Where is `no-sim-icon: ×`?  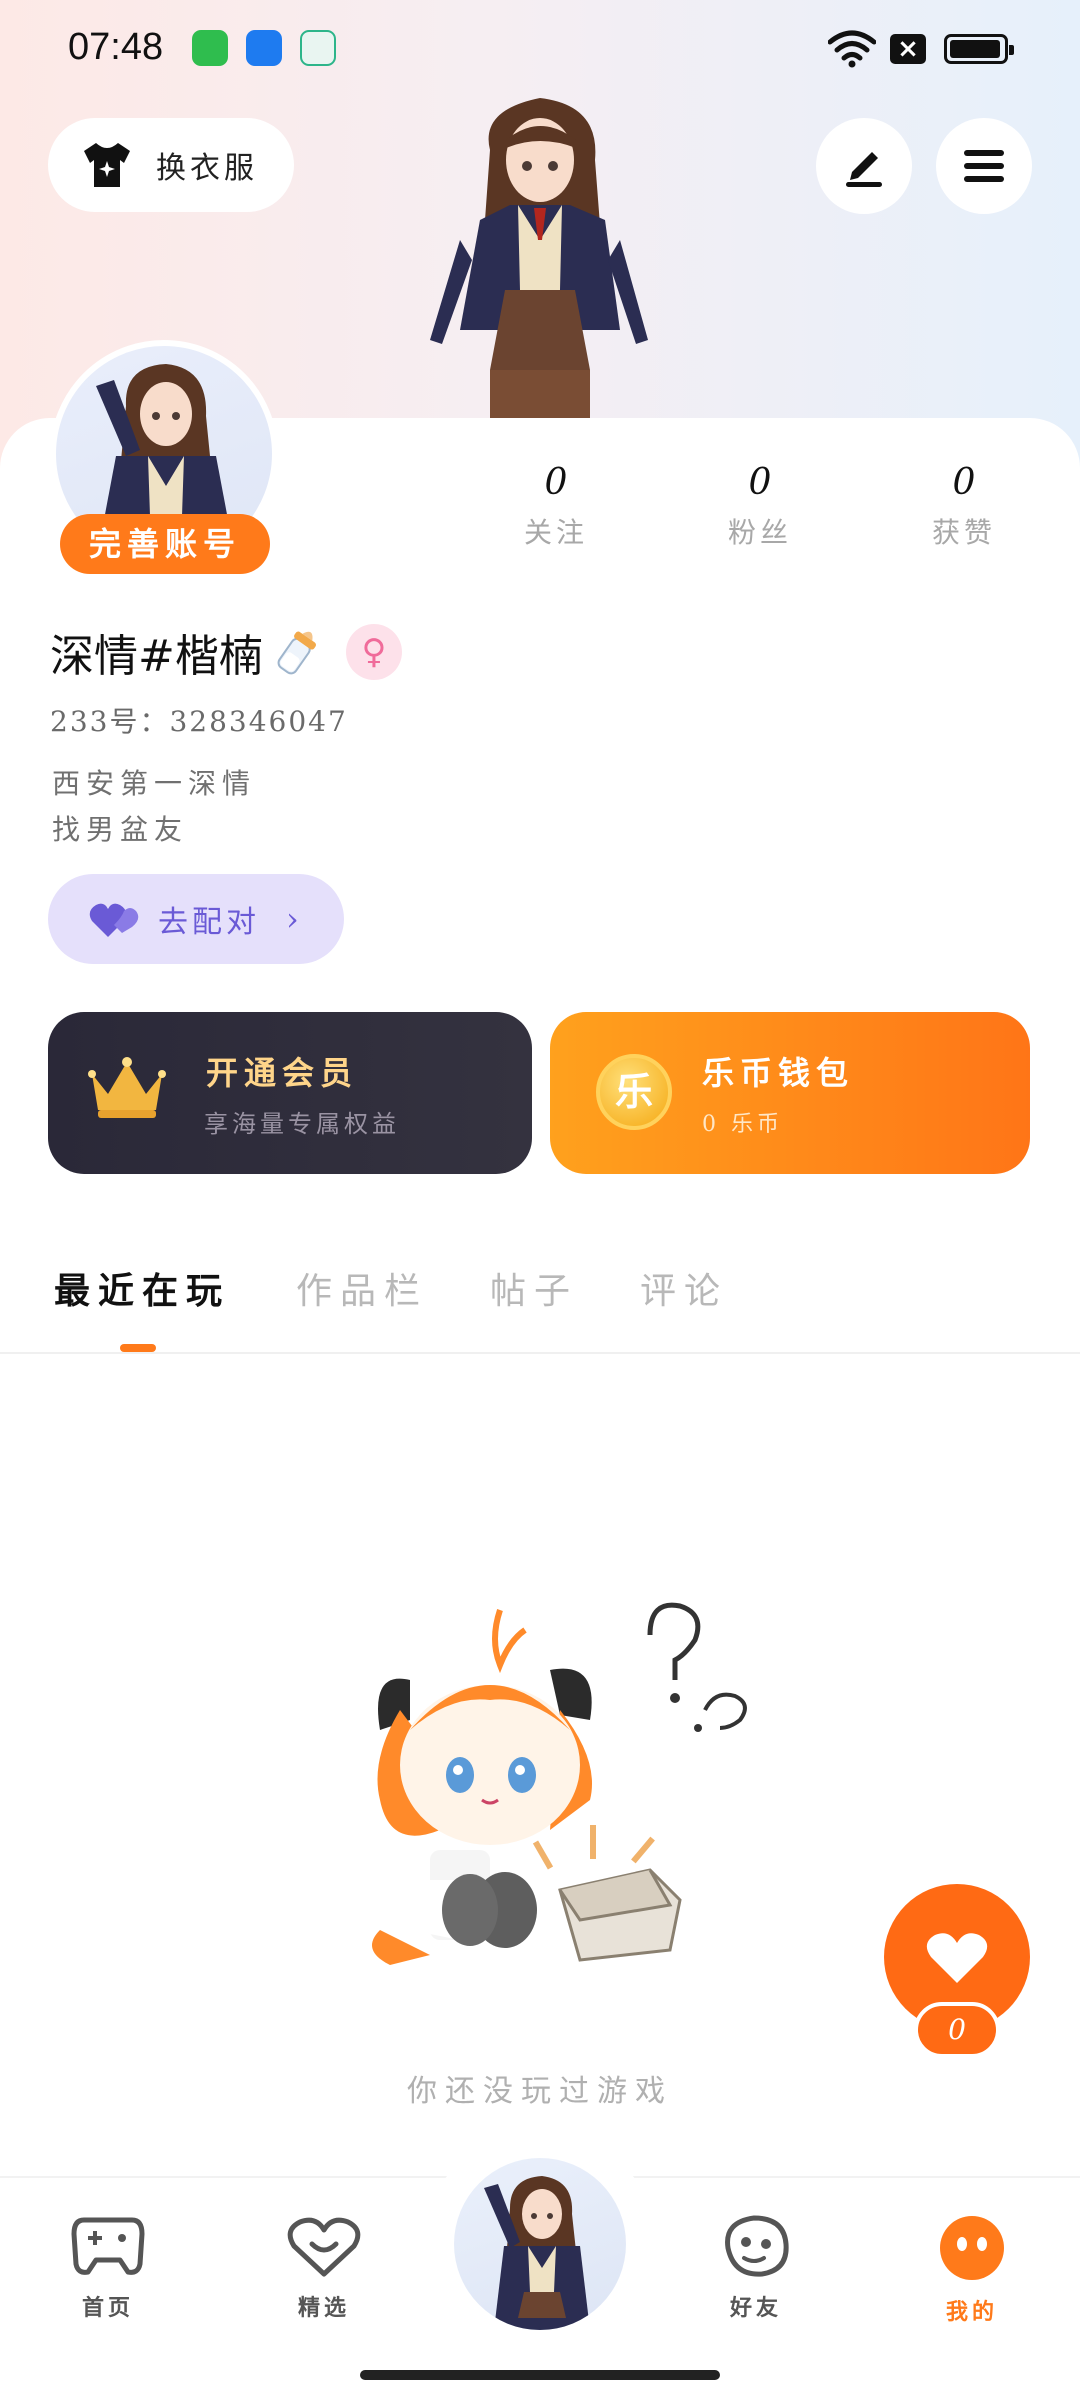 no-sim-icon: × is located at coordinates (908, 49).